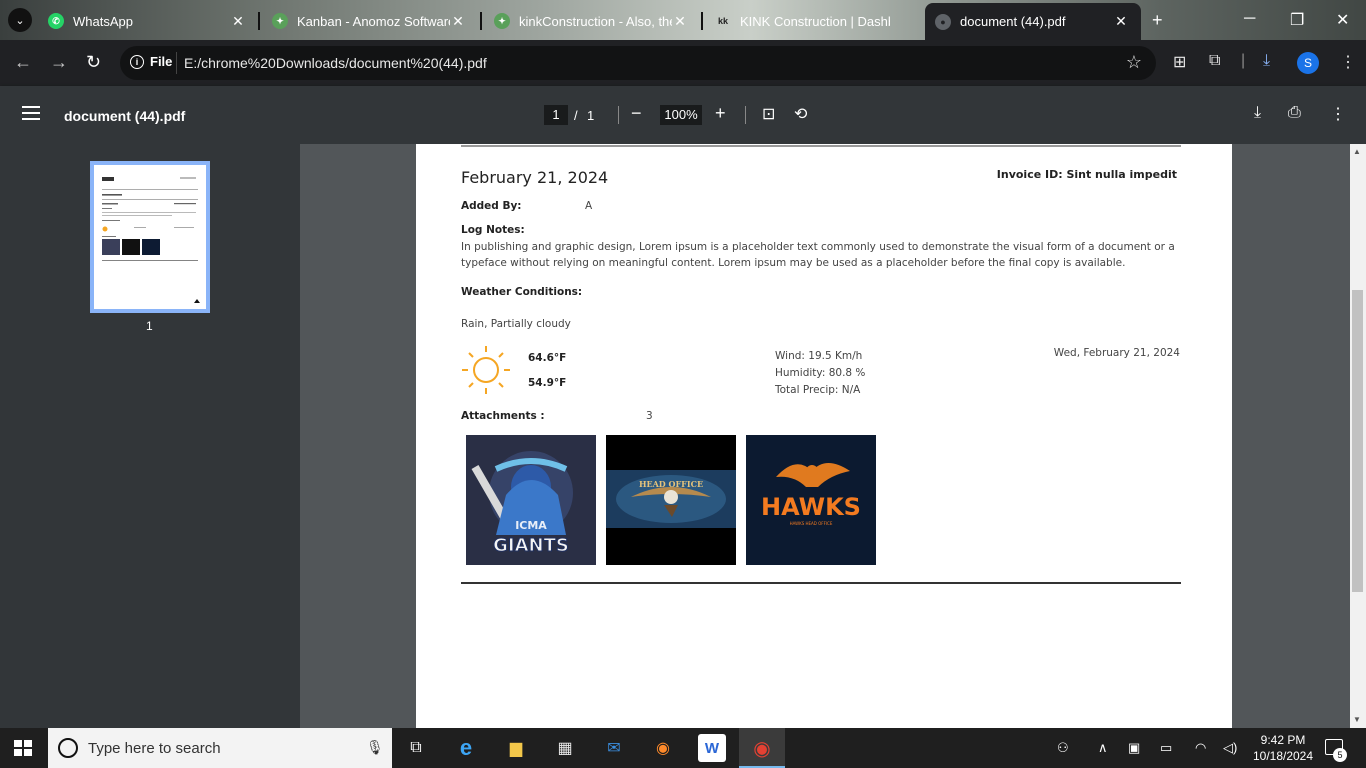 The width and height of the screenshot is (1366, 768). I want to click on thumbnail-preview, so click(151, 240).